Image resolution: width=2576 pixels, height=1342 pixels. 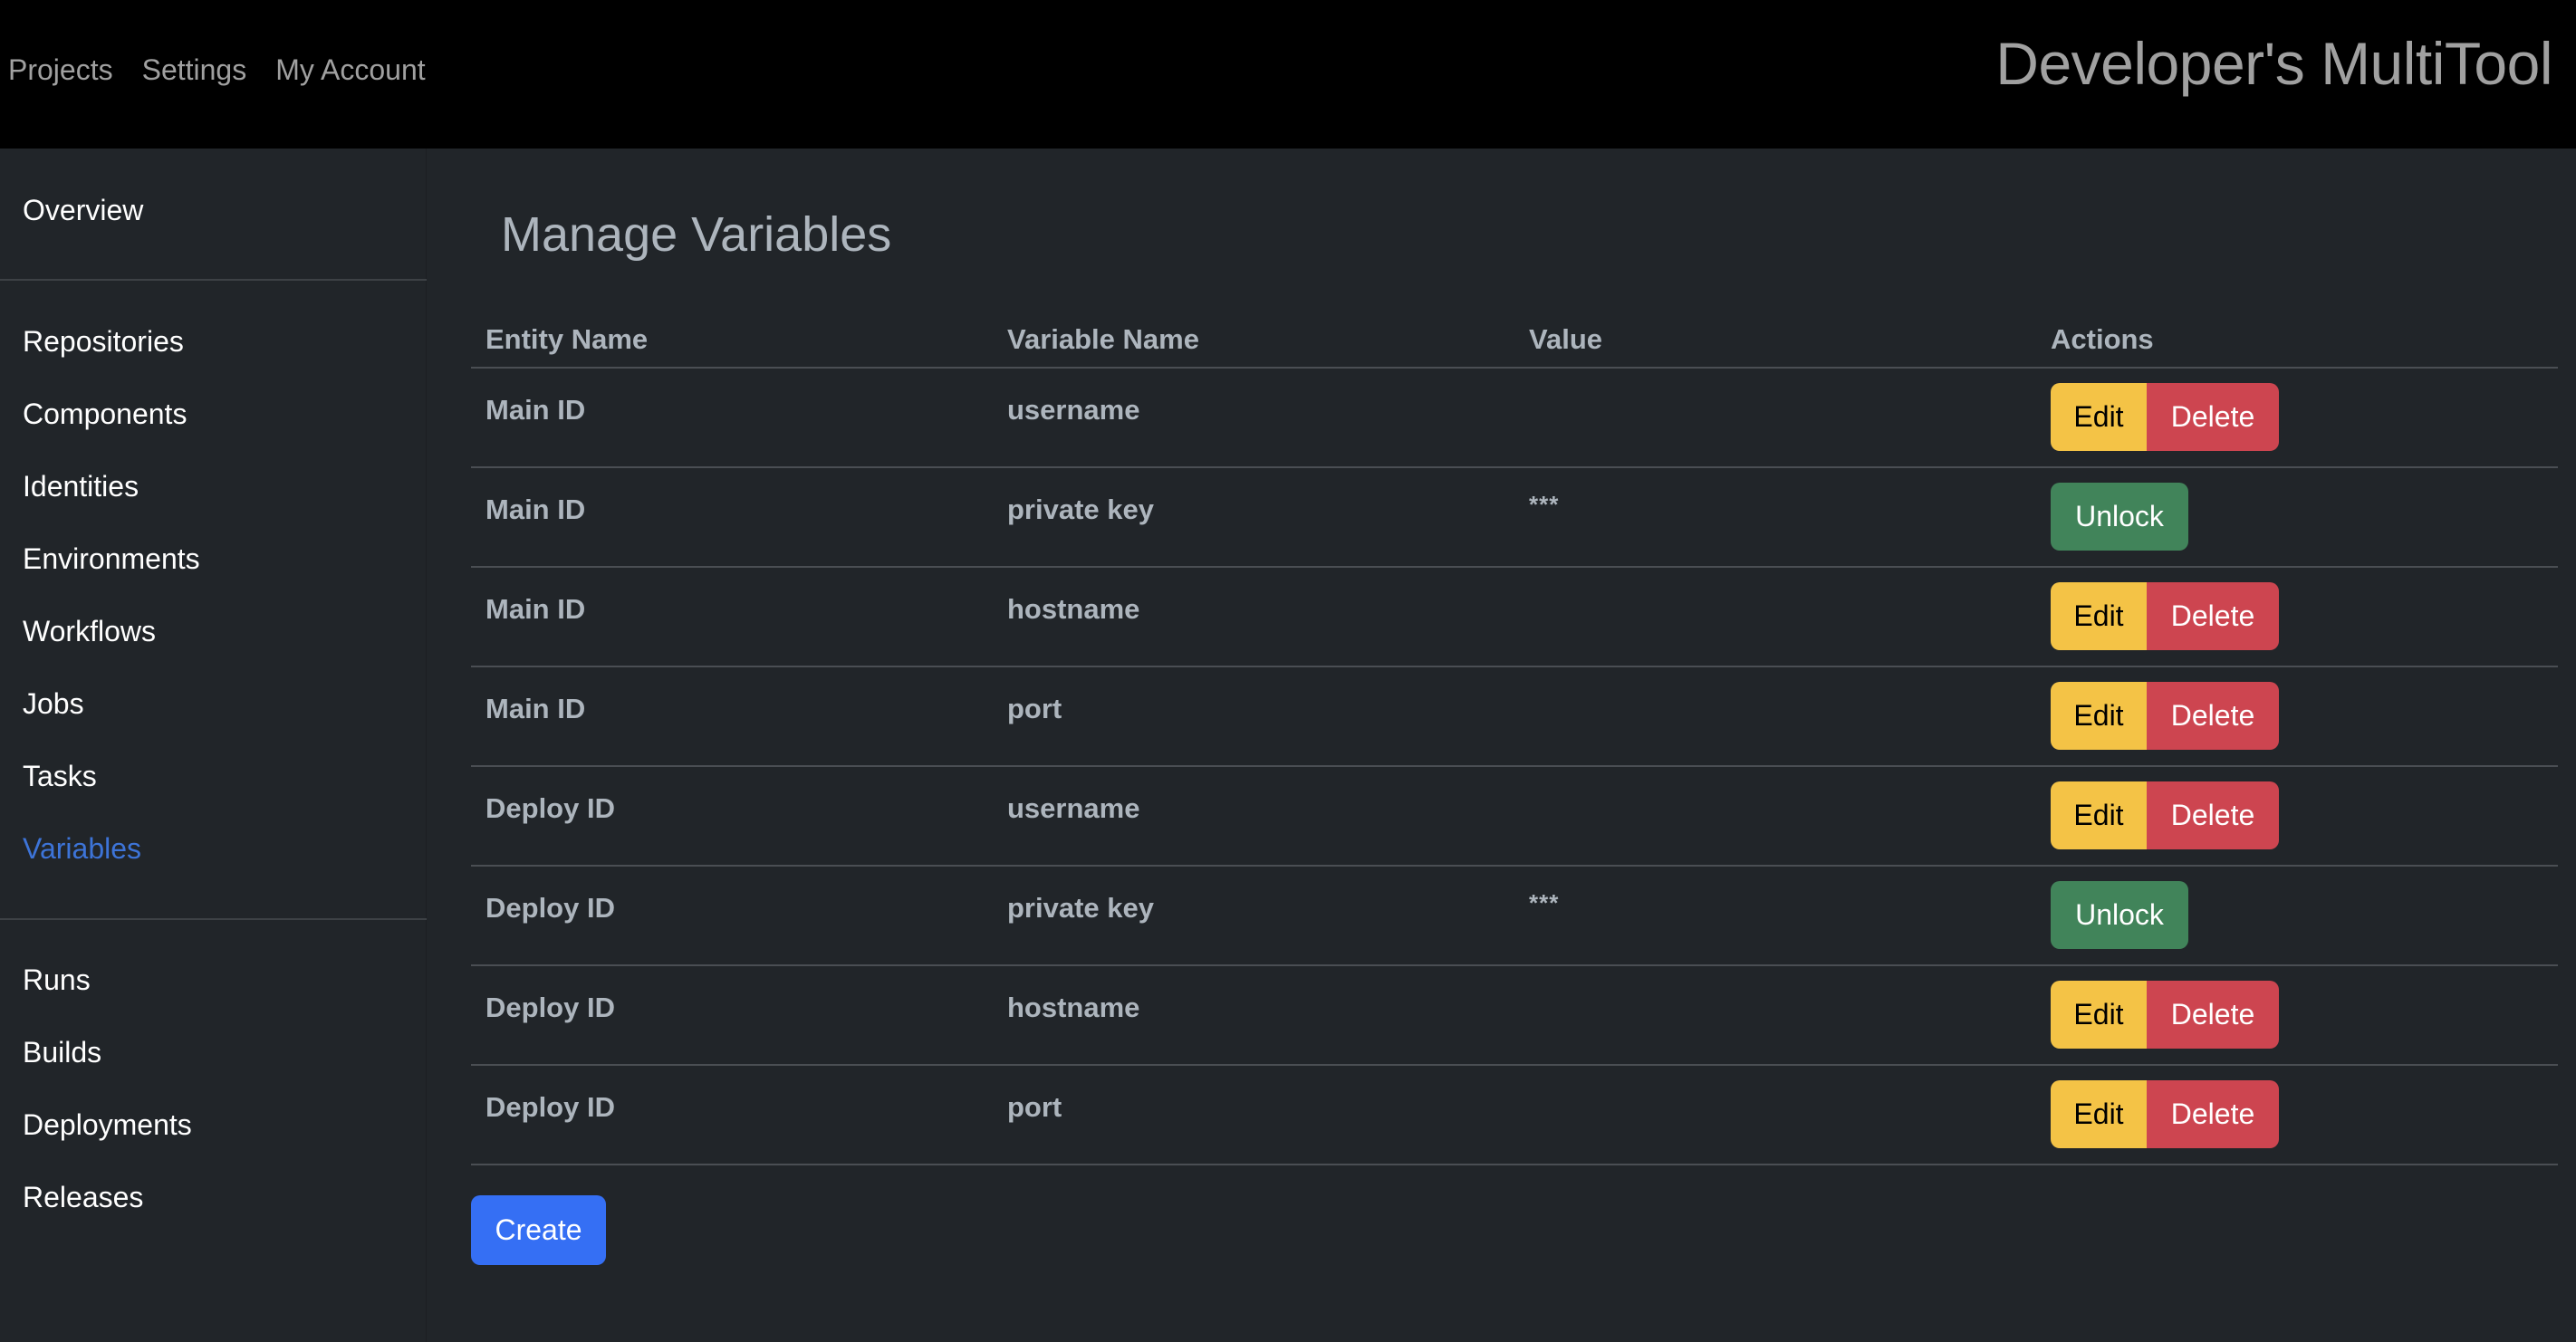 What do you see at coordinates (60, 70) in the screenshot?
I see `nav-projects: Projects` at bounding box center [60, 70].